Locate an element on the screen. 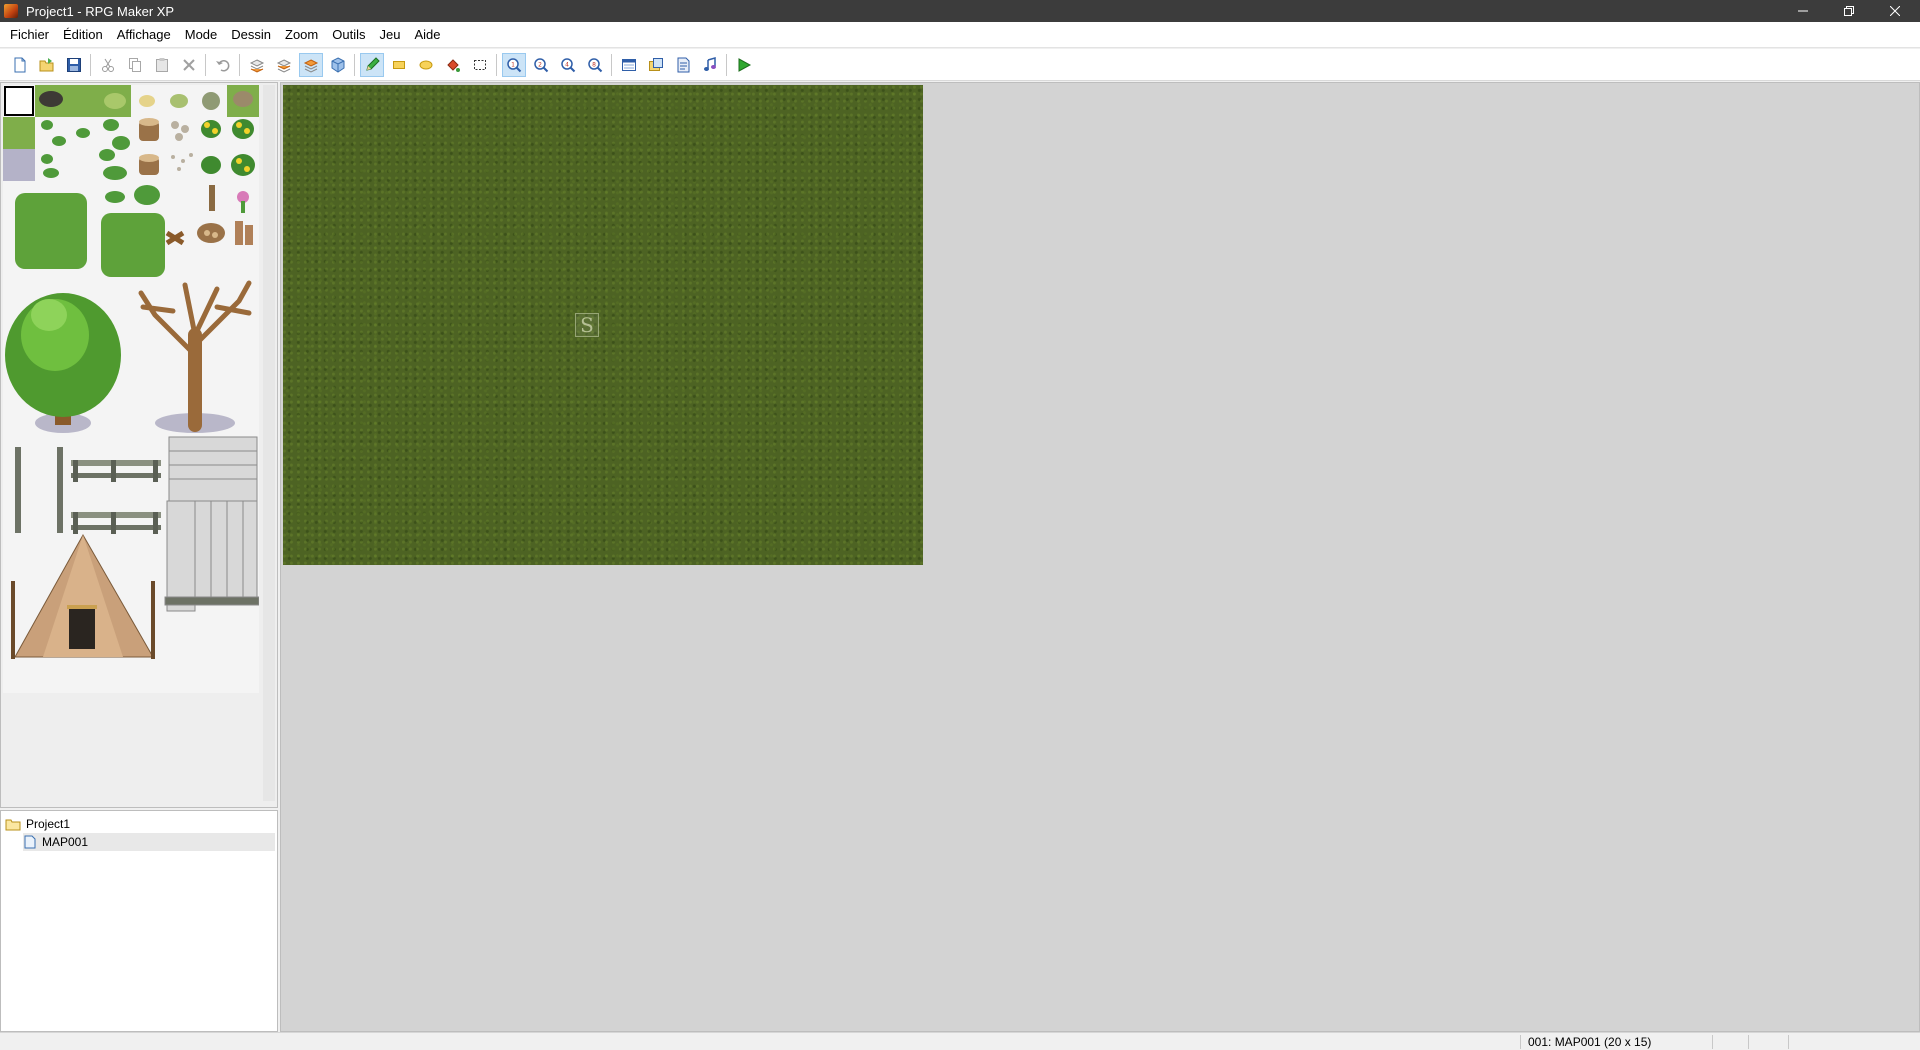 The height and width of the screenshot is (1050, 1920). music-note-icon is located at coordinates (709, 63).